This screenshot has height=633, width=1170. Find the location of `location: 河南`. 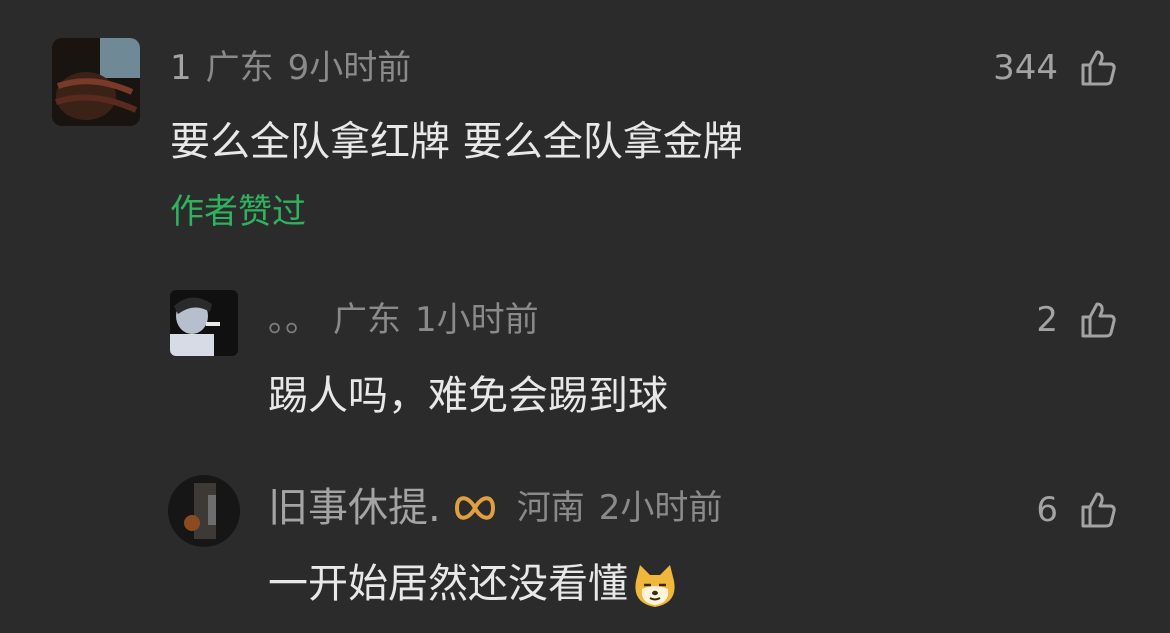

location: 河南 is located at coordinates (550, 508).